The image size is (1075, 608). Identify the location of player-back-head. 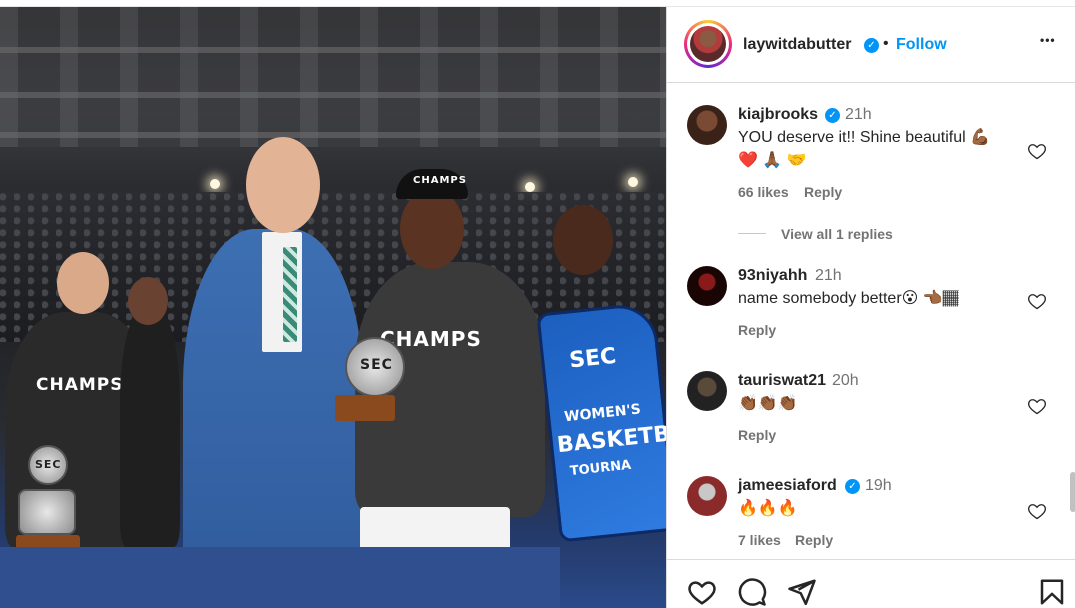
(148, 301).